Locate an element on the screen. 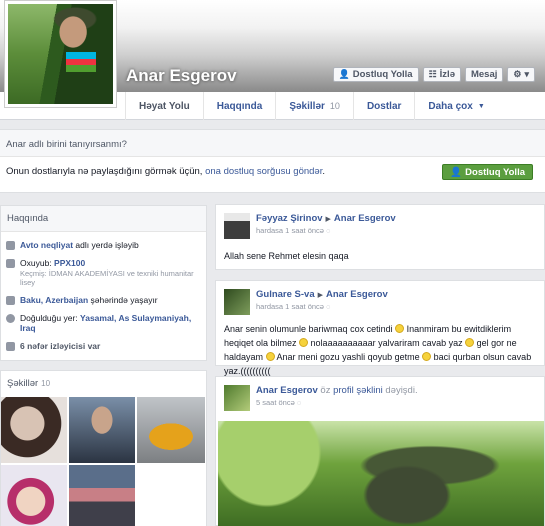 Image resolution: width=545 pixels, height=526 pixels. about-title: Haqqında is located at coordinates (103, 219).